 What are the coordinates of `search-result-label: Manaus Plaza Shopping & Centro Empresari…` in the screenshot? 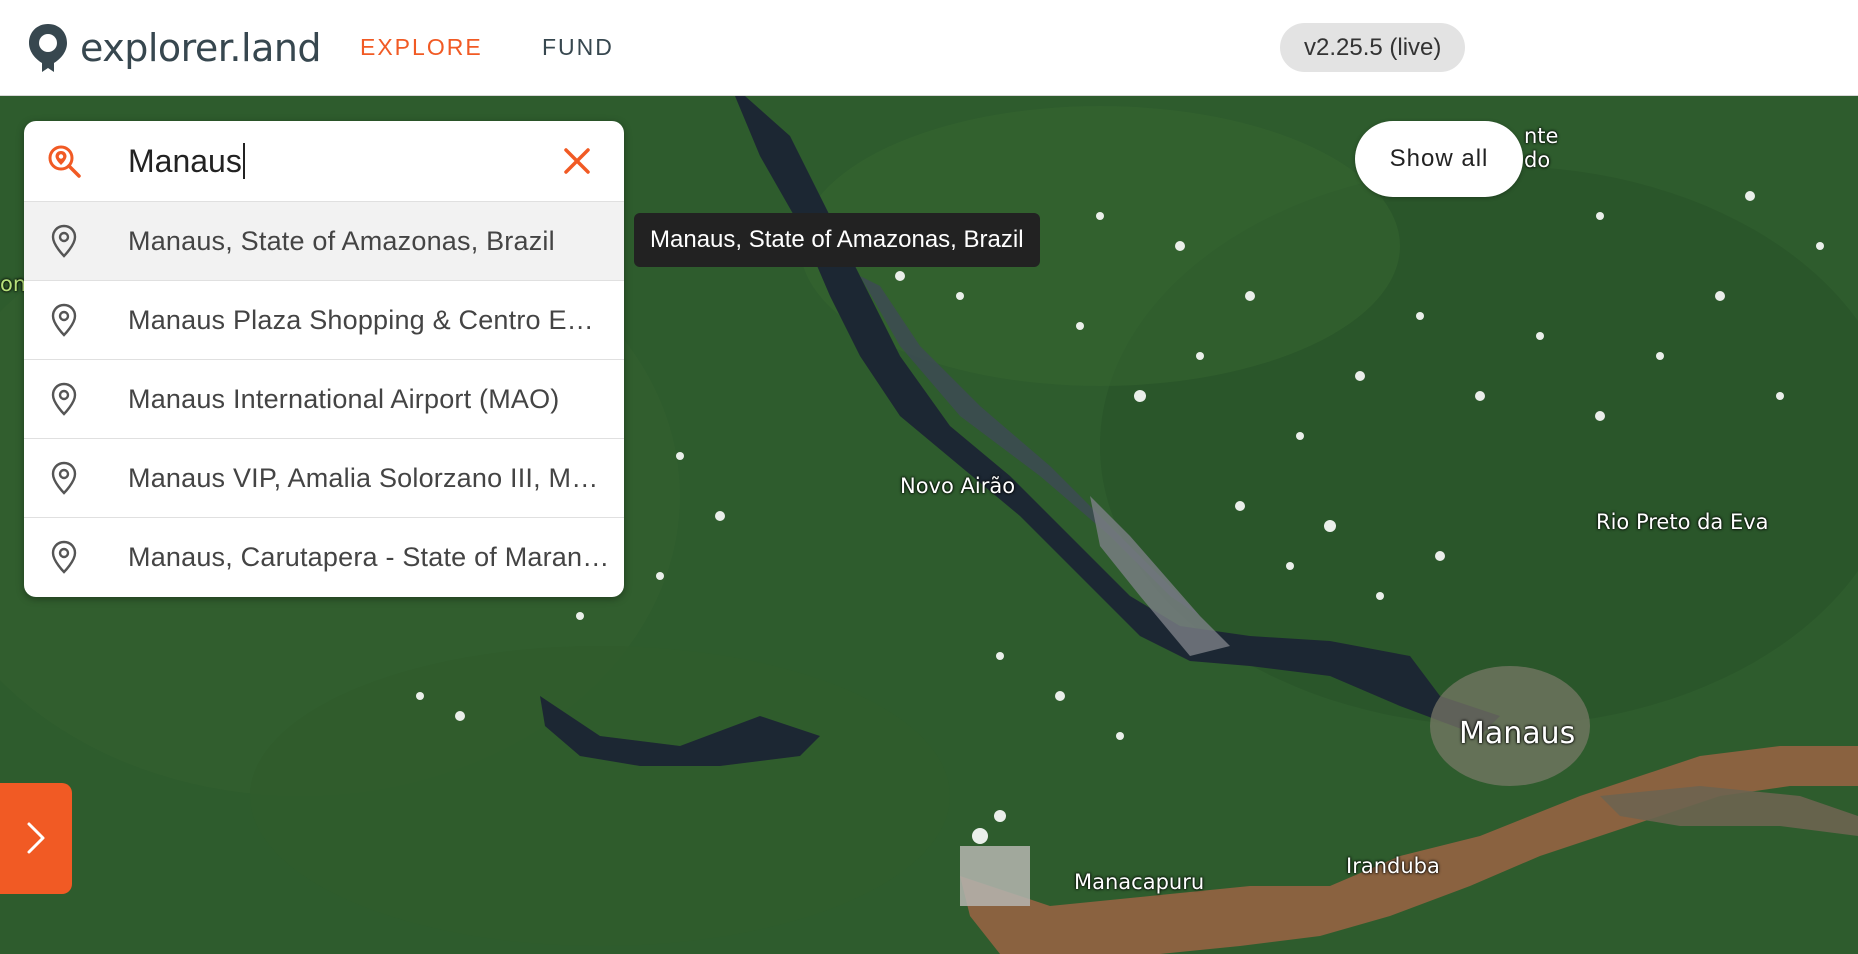 It's located at (369, 320).